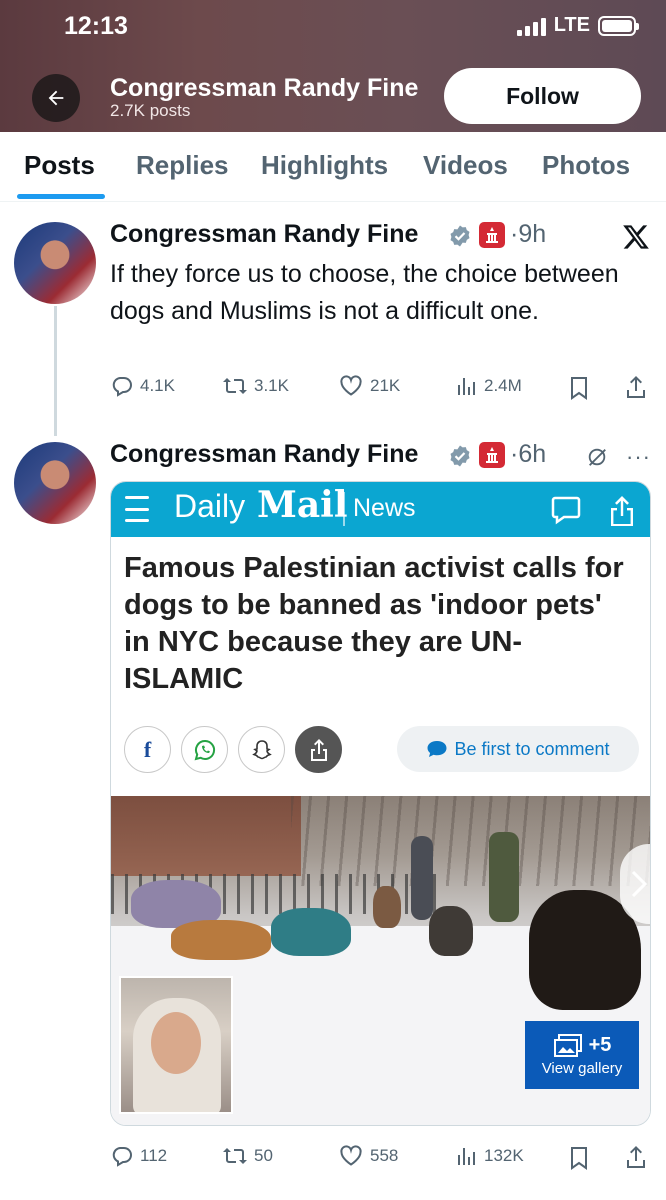  I want to click on brand-mail: Mail, so click(302, 505).